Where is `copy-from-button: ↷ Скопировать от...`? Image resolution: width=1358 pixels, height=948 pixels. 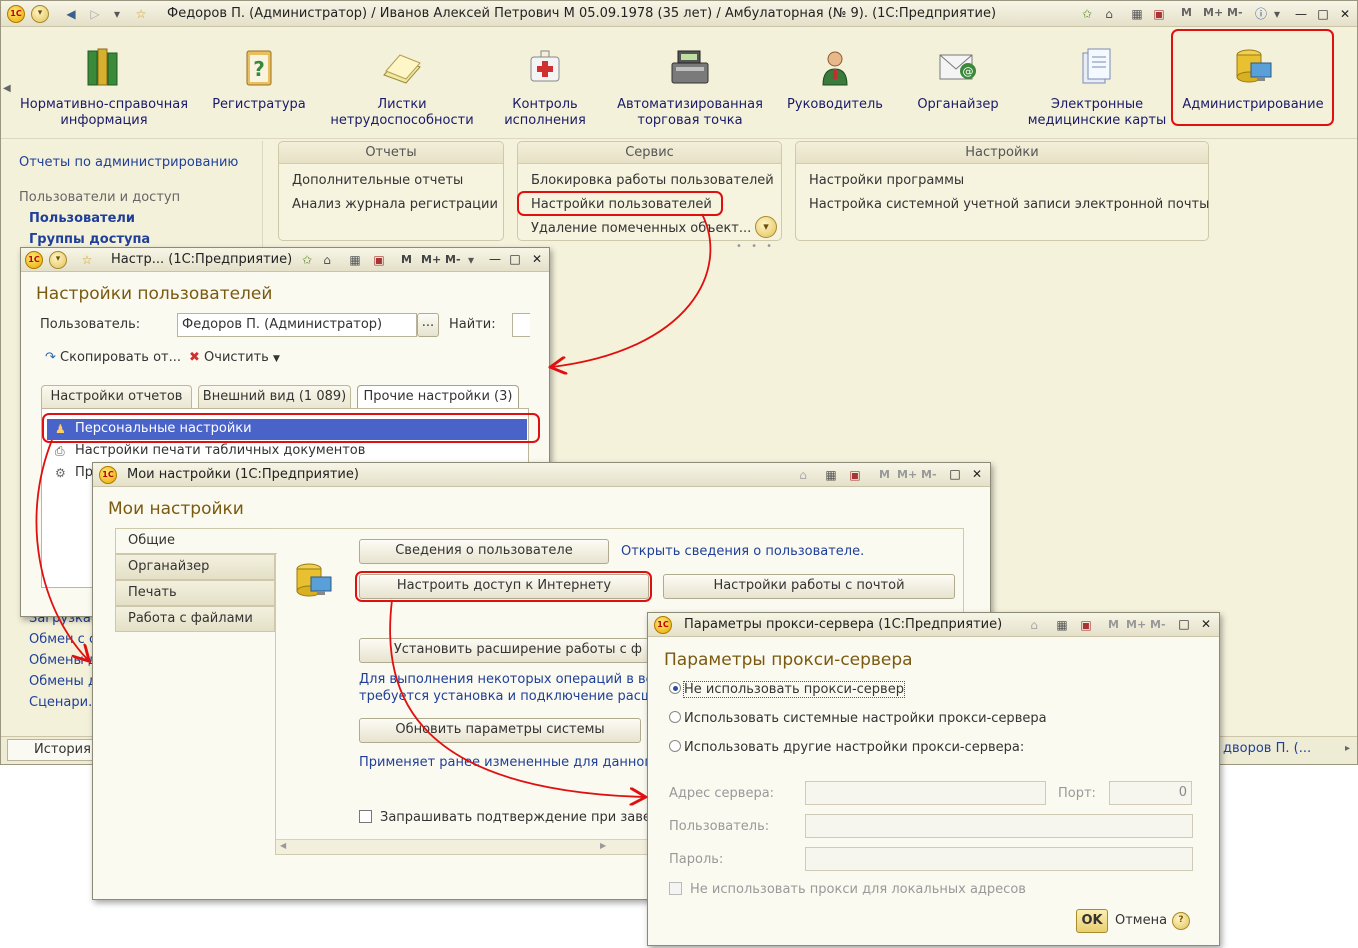
copy-from-button: ↷ Скопировать от... is located at coordinates (113, 357).